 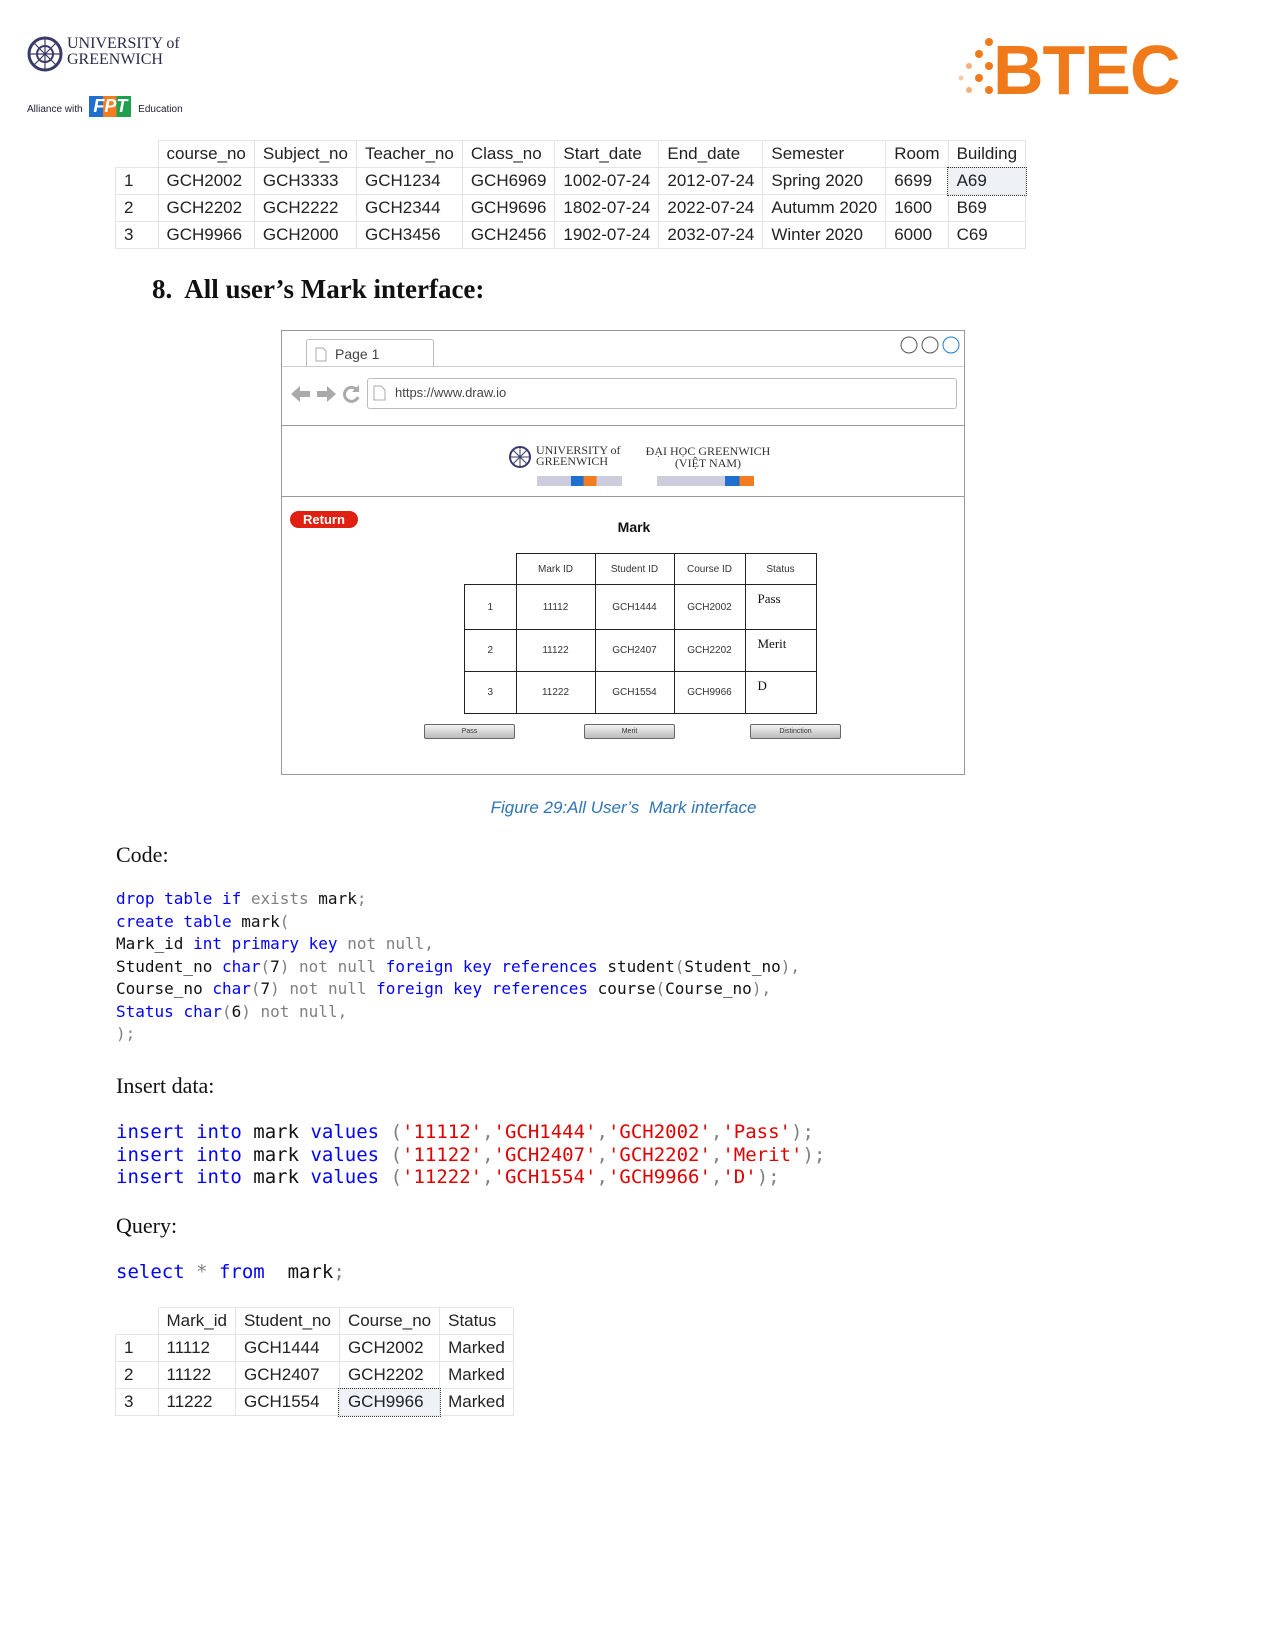 I want to click on table-cell: GCH9696, so click(x=508, y=208).